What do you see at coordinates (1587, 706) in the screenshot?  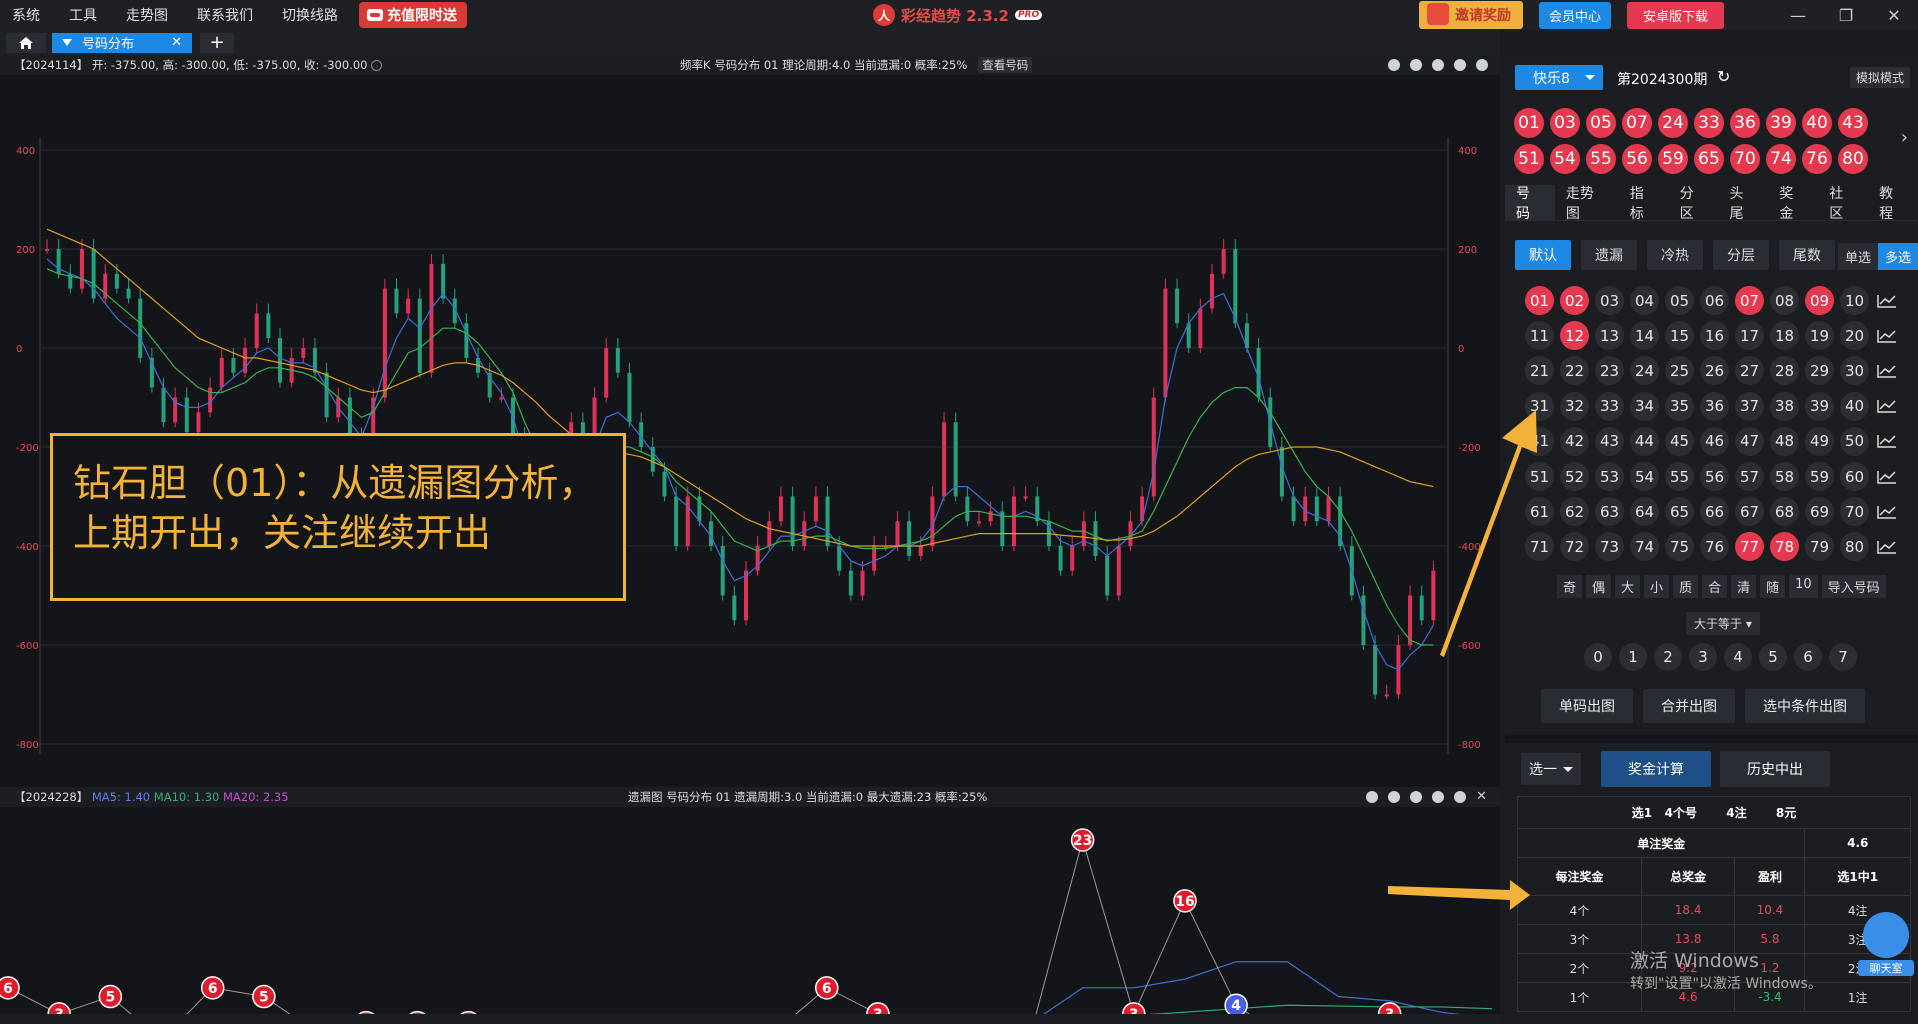 I see `single-chart-button: 单码出图` at bounding box center [1587, 706].